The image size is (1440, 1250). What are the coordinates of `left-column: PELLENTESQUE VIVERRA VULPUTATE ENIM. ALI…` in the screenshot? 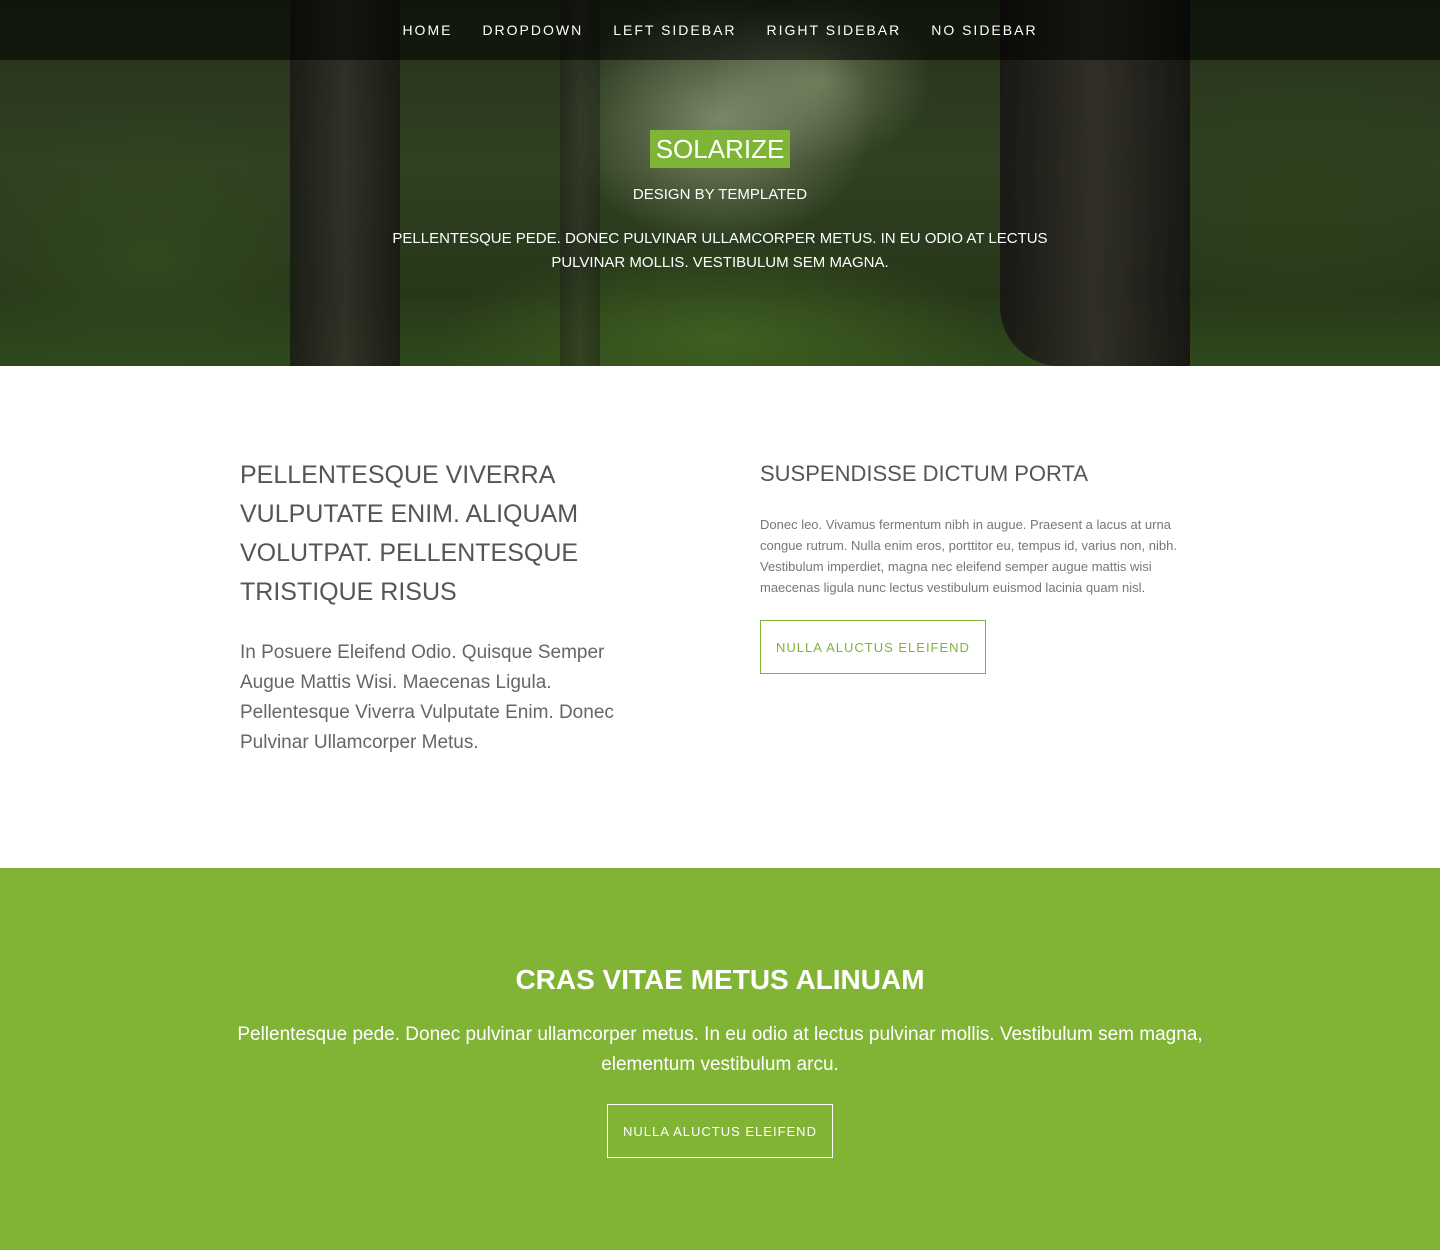 It's located at (450, 607).